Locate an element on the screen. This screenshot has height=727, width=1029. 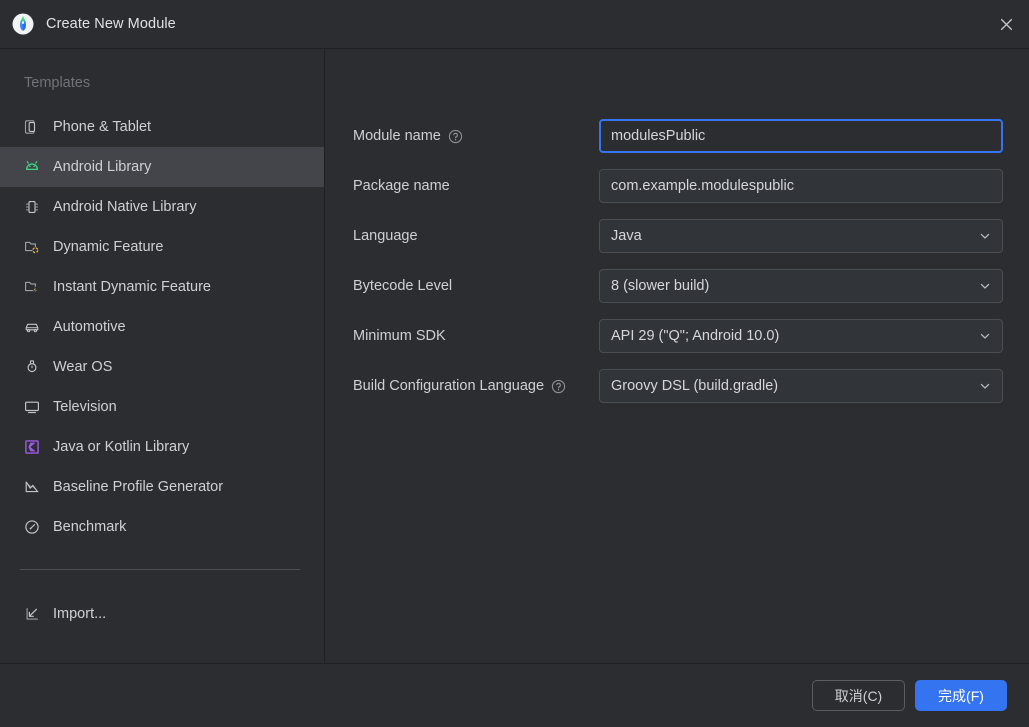
dialog-title: Create New Module is located at coordinates (111, 24).